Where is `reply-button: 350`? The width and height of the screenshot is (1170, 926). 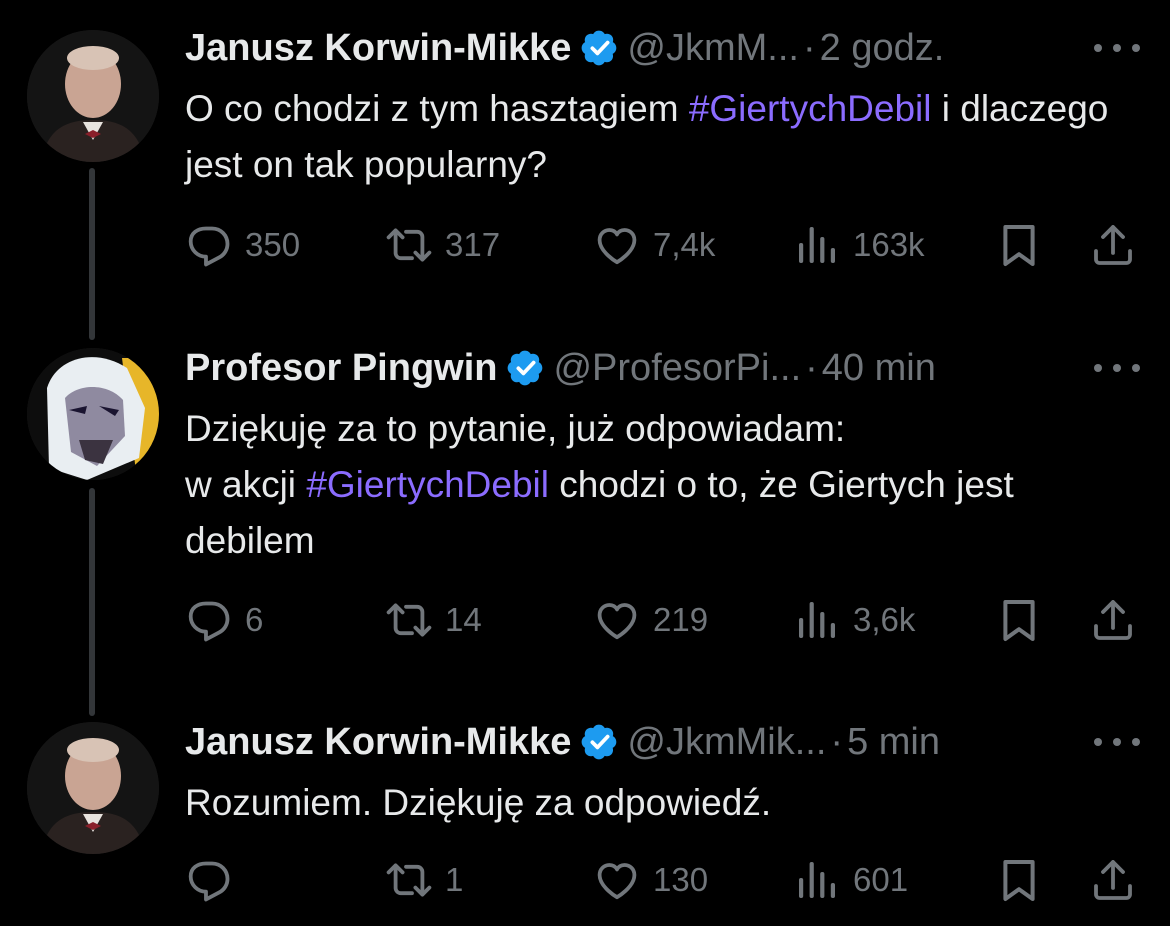
reply-button: 350 is located at coordinates (242, 245).